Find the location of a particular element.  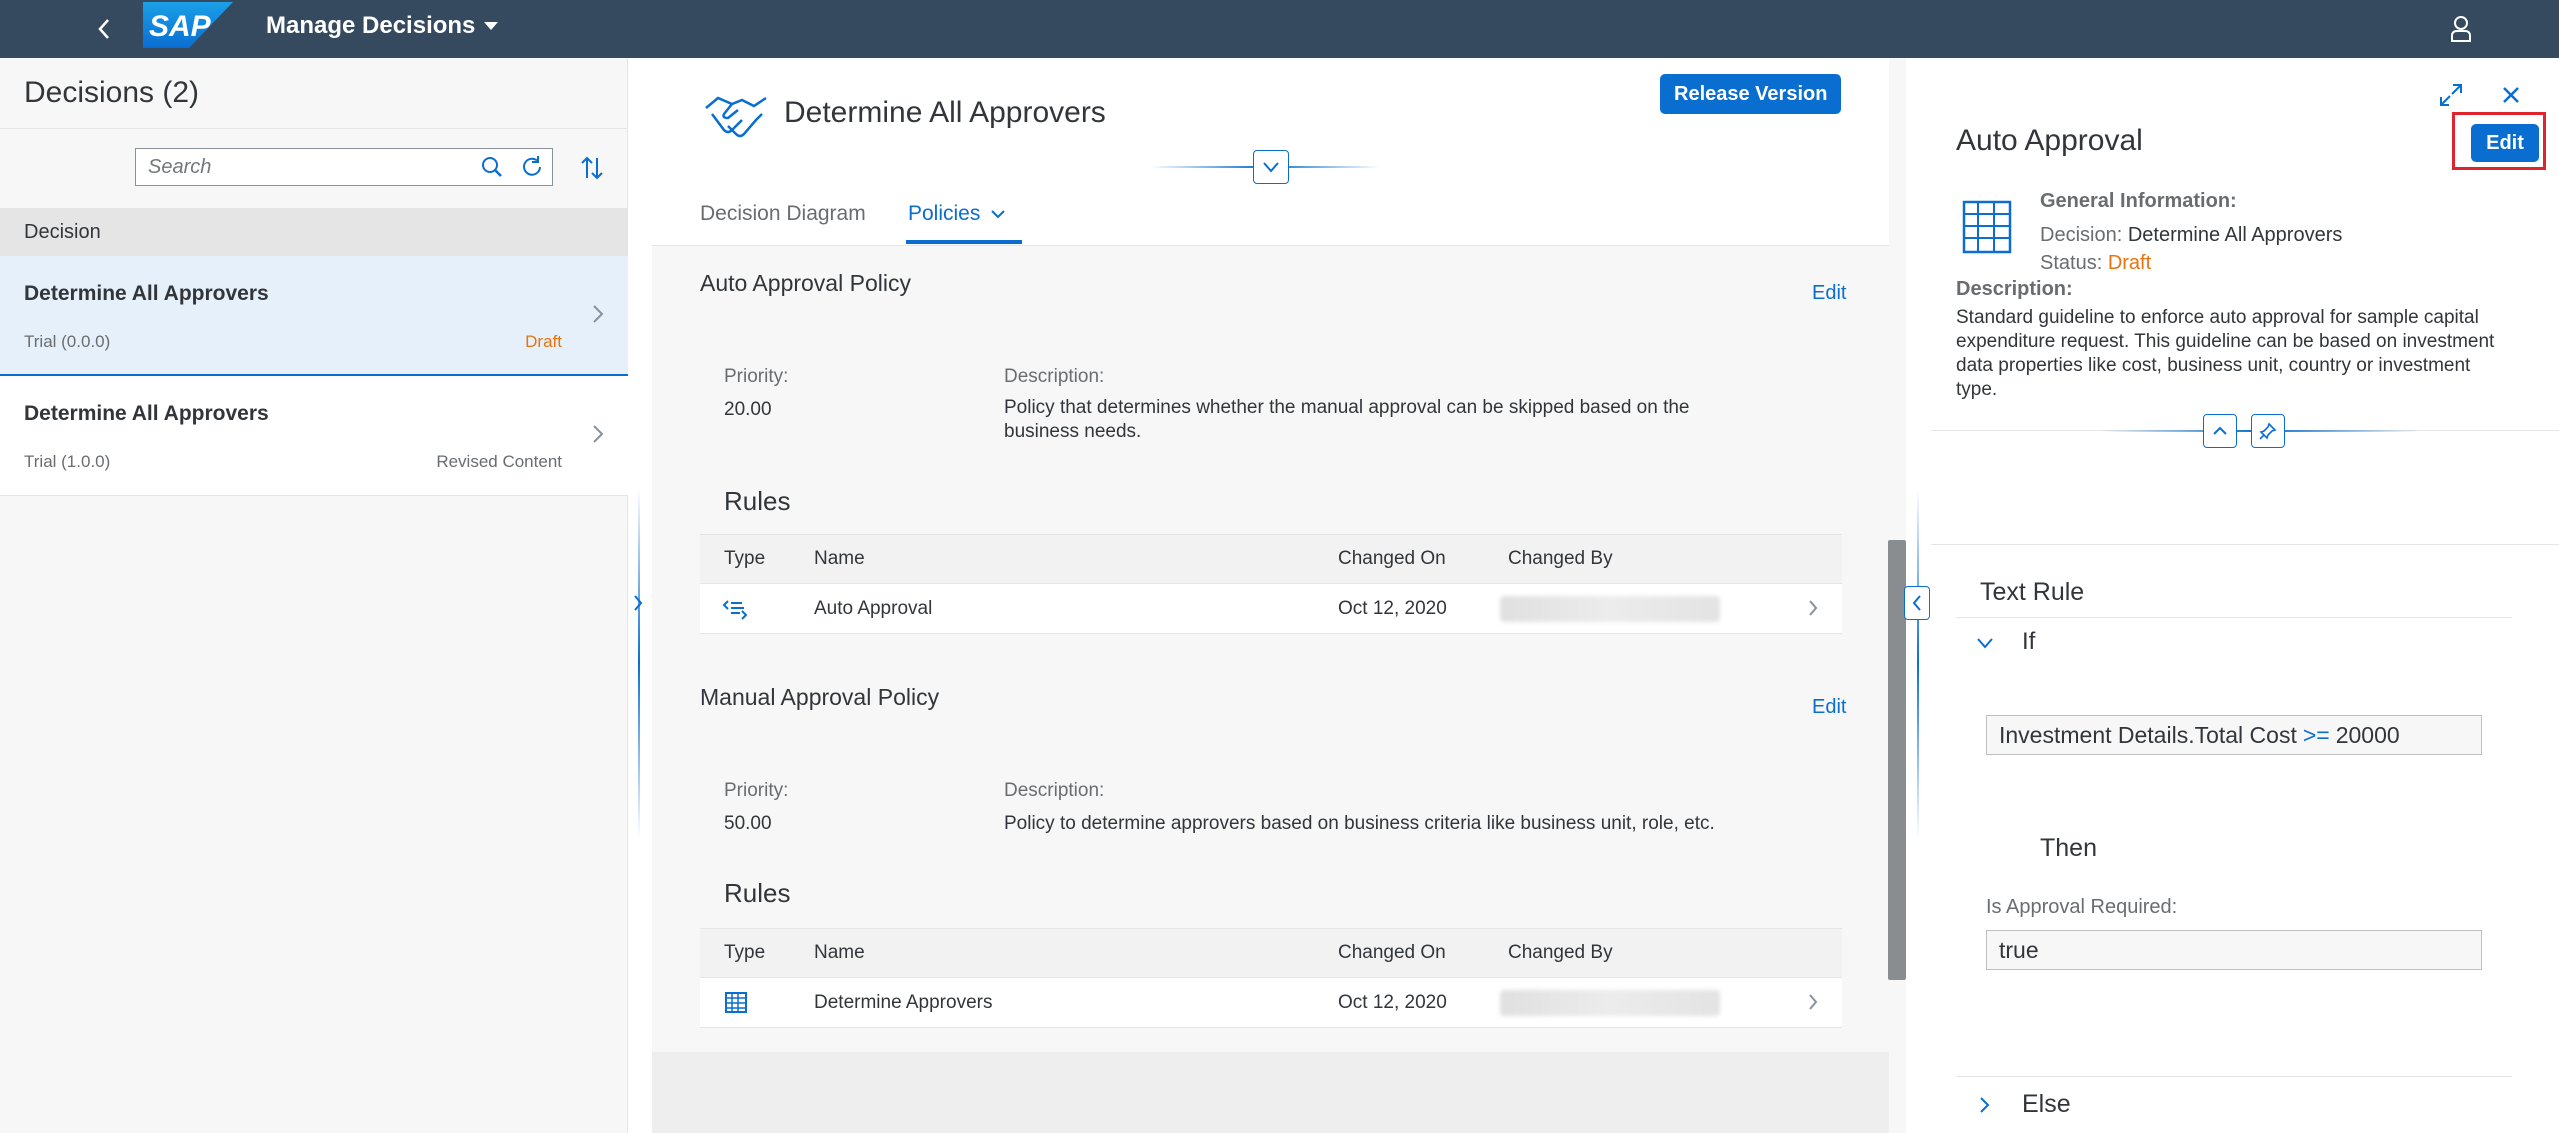

caret-down-icon is located at coordinates (491, 26).